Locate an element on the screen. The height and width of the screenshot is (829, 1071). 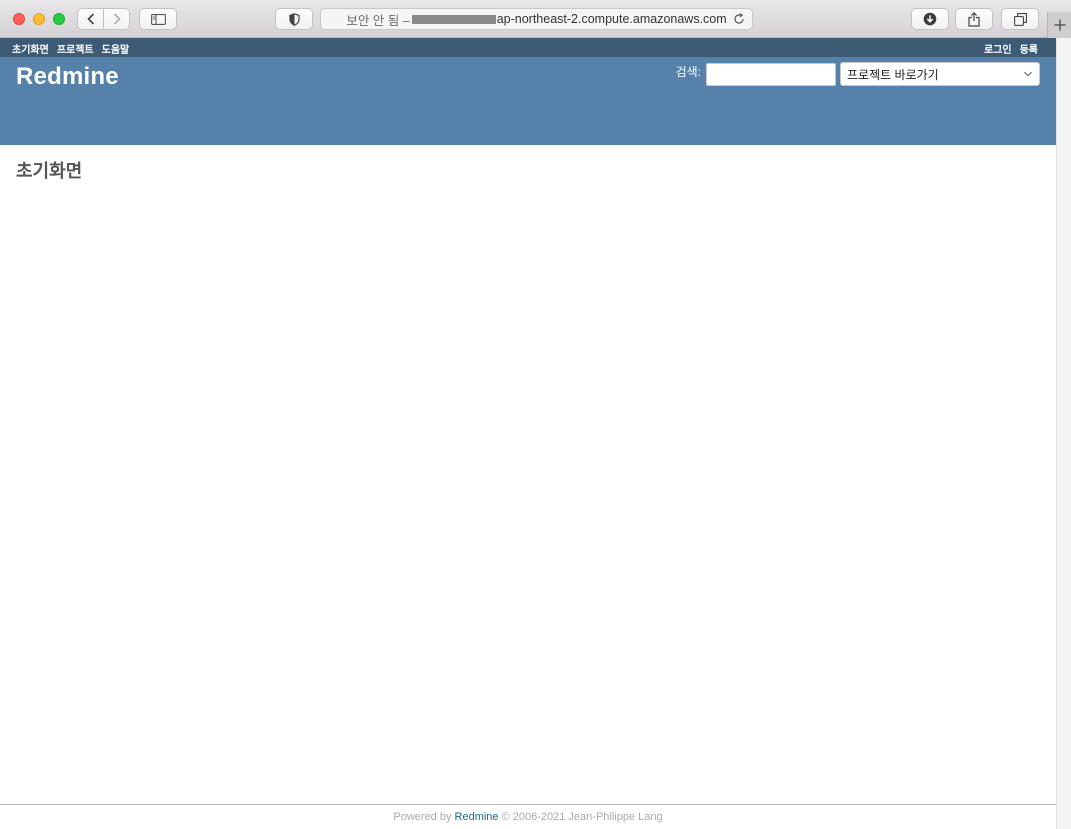
download-icon is located at coordinates (930, 19).